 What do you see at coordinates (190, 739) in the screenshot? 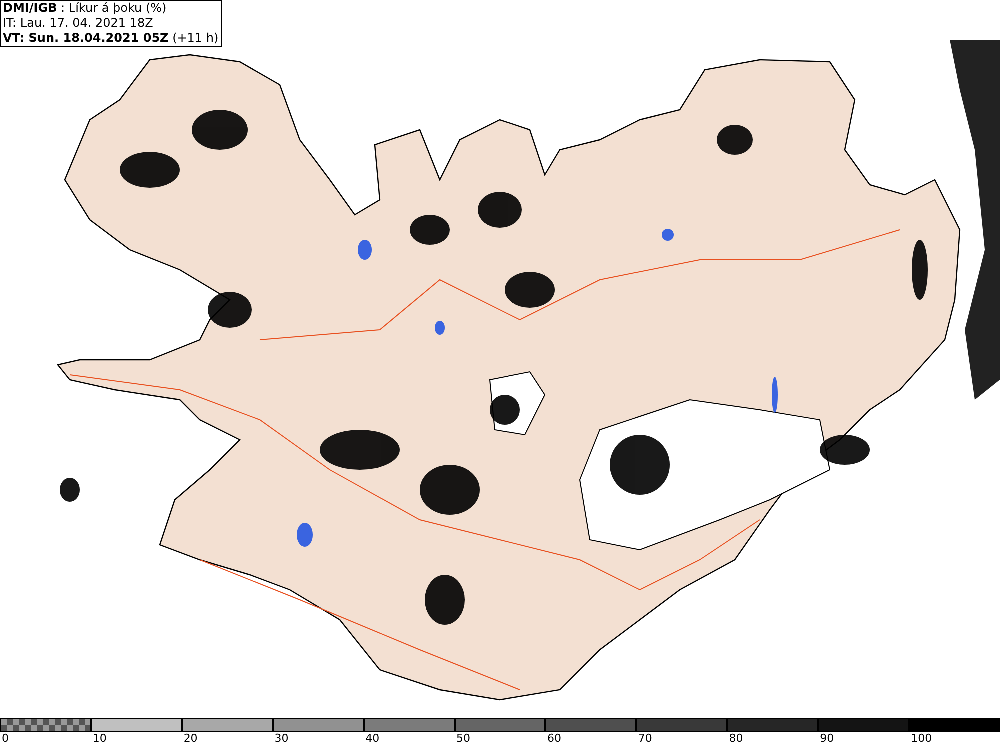
I see `legend-label: 20` at bounding box center [190, 739].